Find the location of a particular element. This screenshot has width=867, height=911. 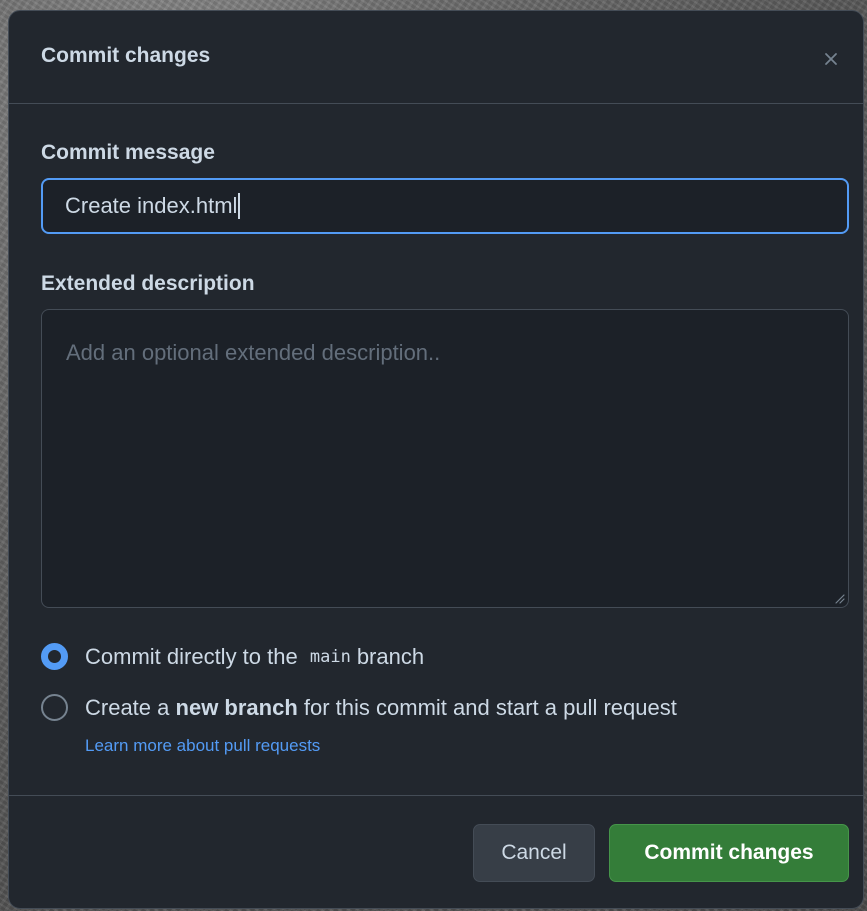

close-button is located at coordinates (831, 59).